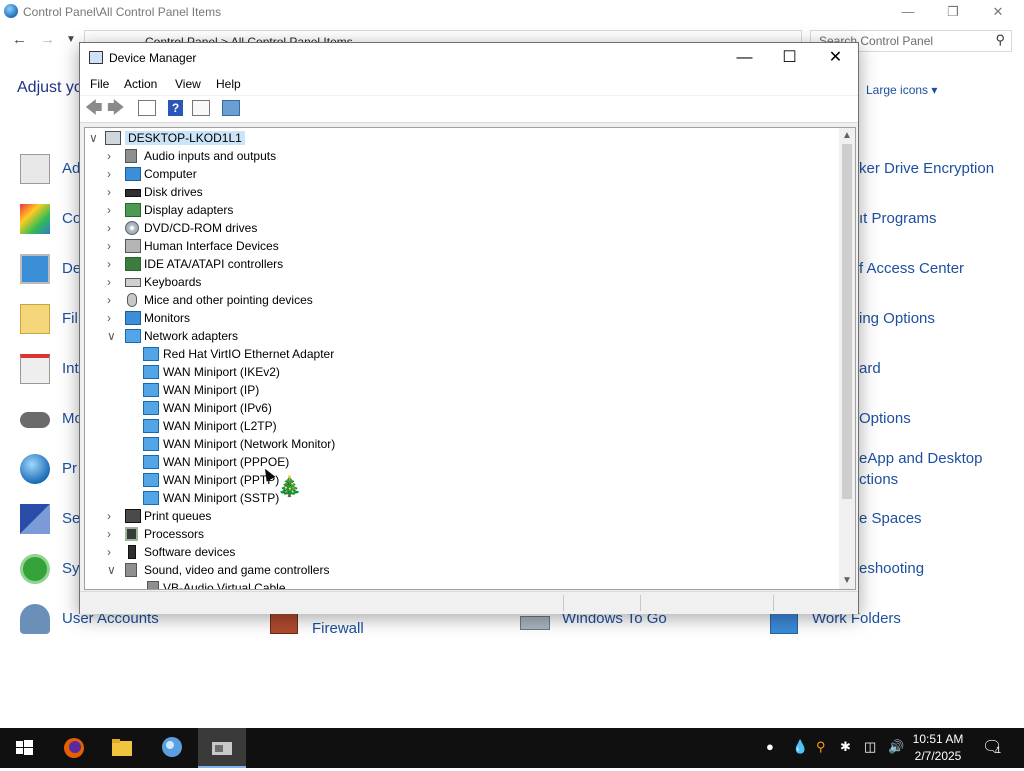 The image size is (1024, 771). Describe the element at coordinates (35, 469) in the screenshot. I see `programs-icon` at that location.